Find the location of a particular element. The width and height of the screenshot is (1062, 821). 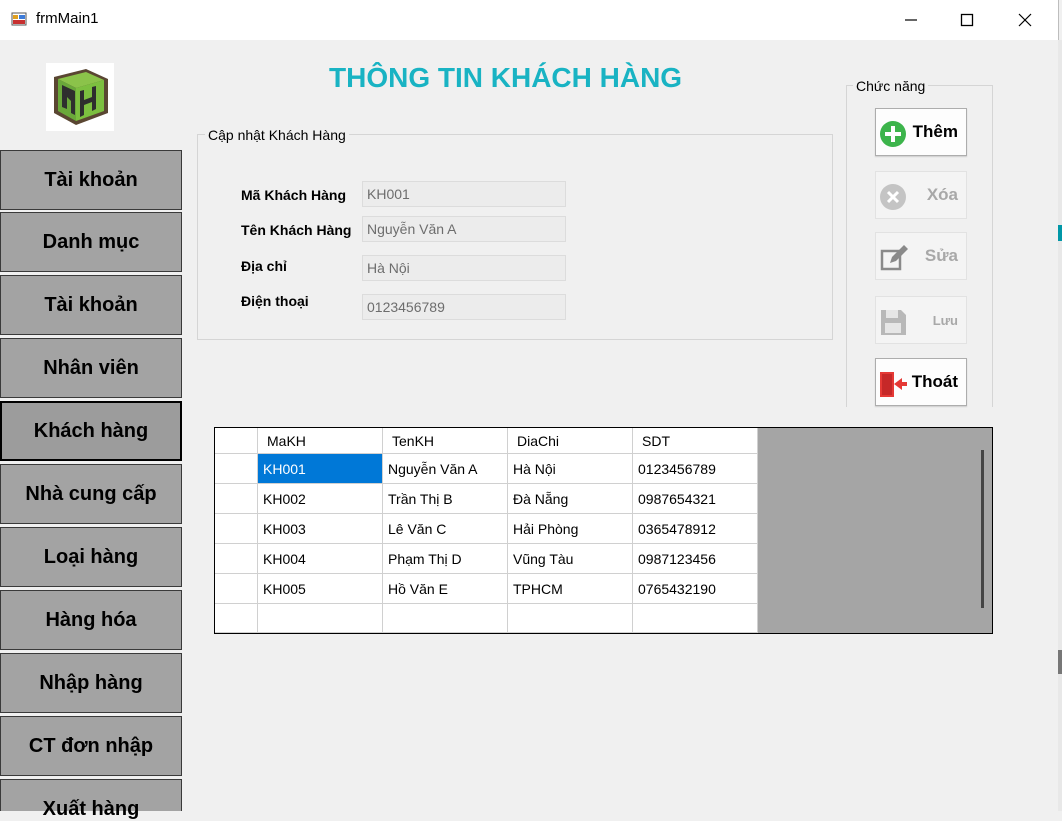

background-window-mark is located at coordinates (1060, 233).